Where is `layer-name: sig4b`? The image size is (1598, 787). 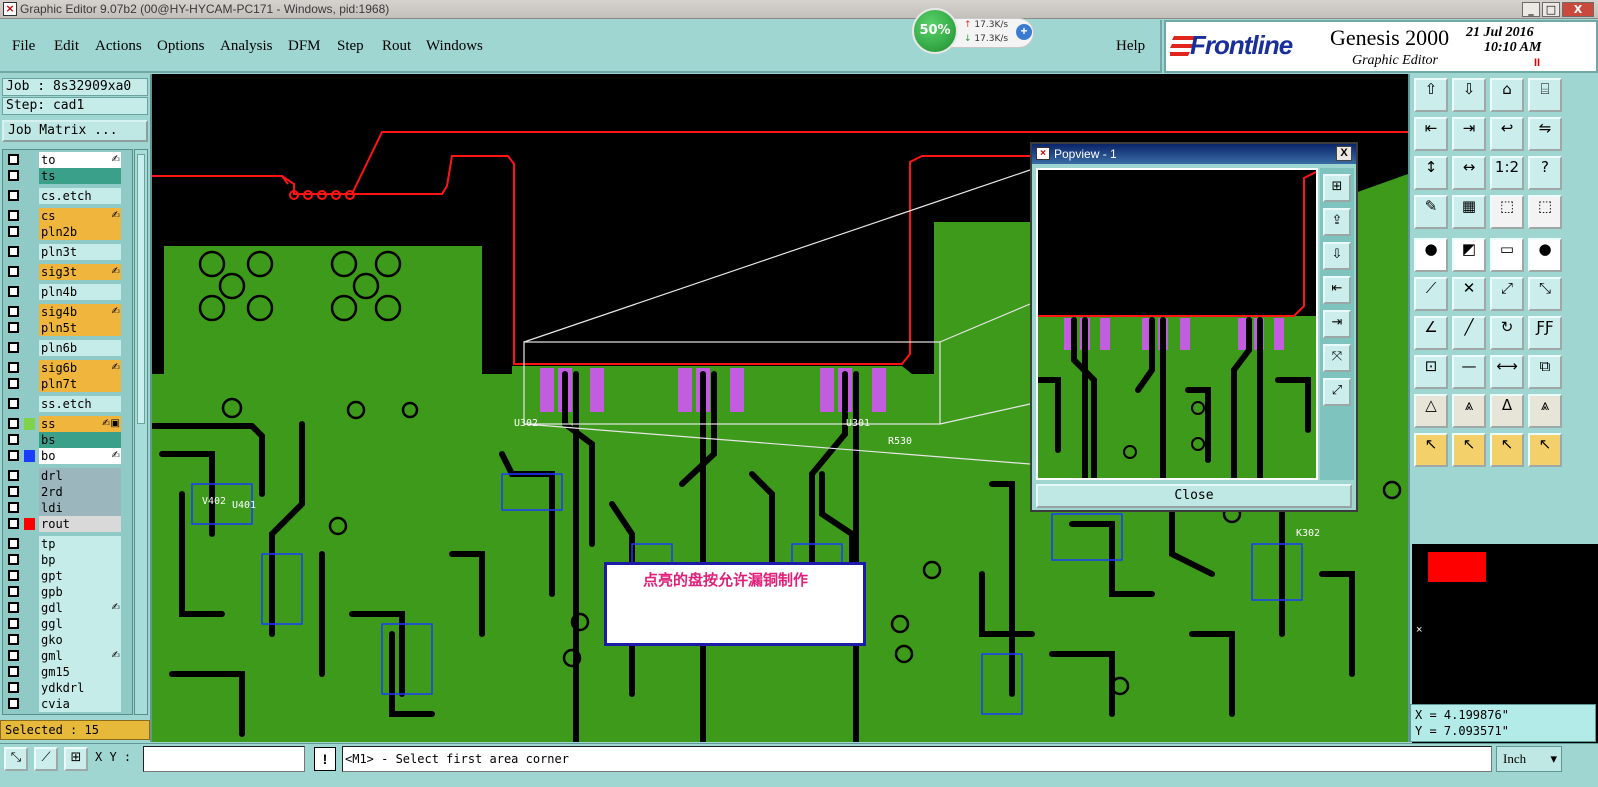 layer-name: sig4b is located at coordinates (80, 312).